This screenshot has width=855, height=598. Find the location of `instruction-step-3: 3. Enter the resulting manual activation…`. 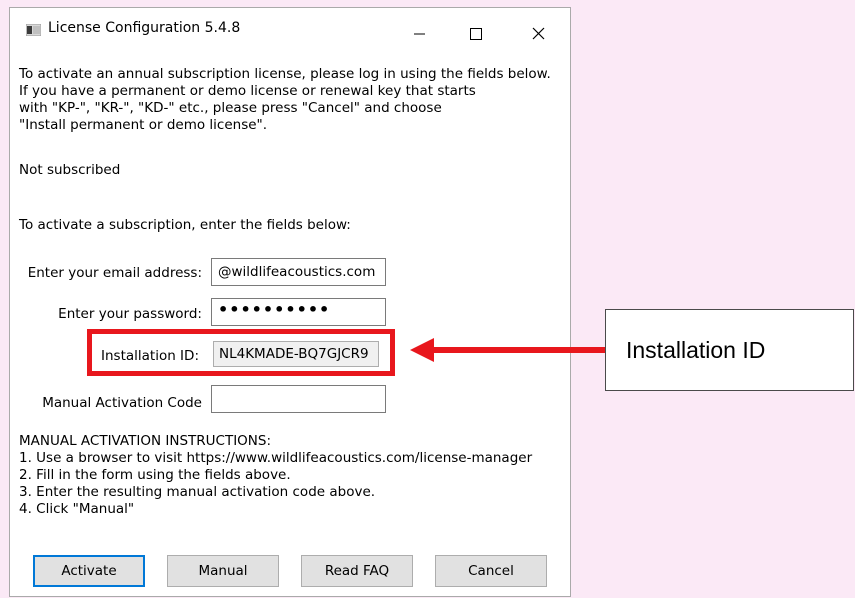

instruction-step-3: 3. Enter the resulting manual activation… is located at coordinates (197, 492).